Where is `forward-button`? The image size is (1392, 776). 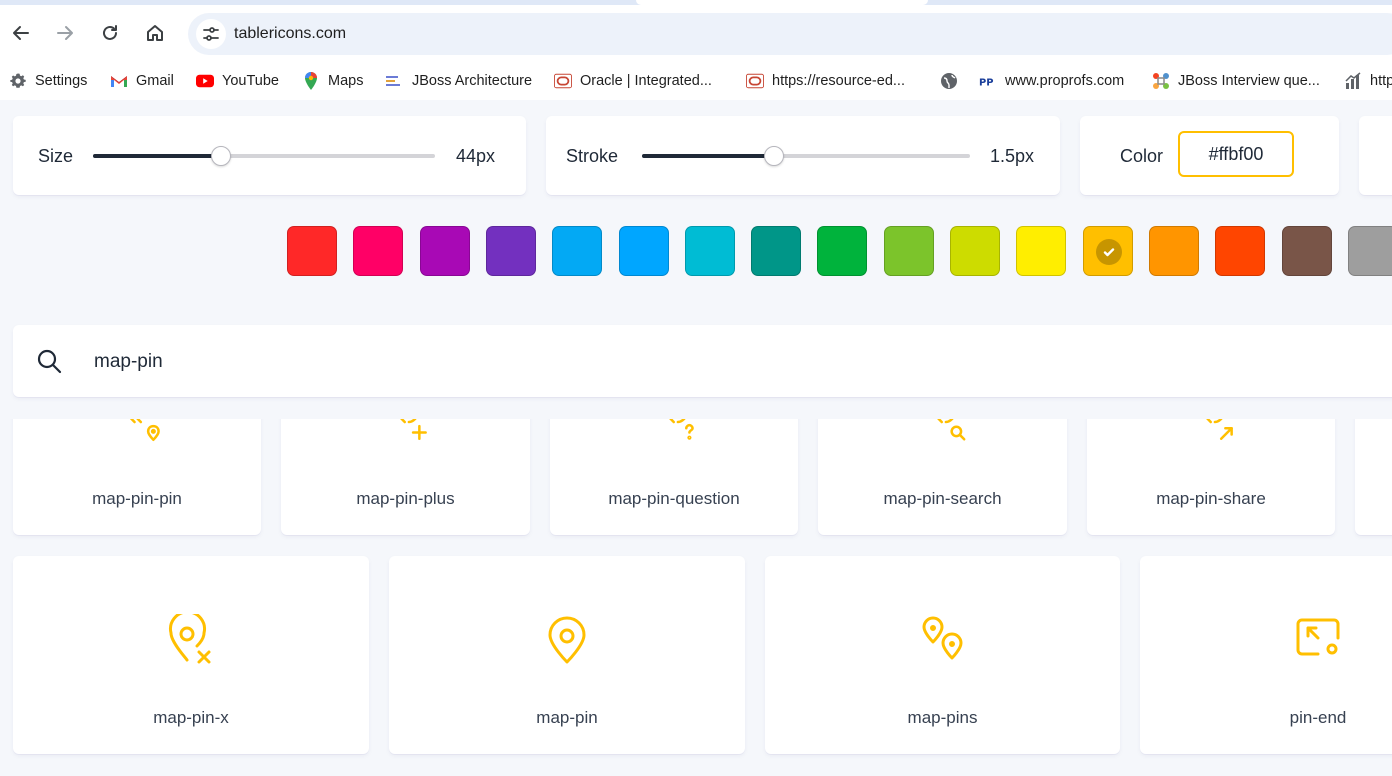
forward-button is located at coordinates (65, 33).